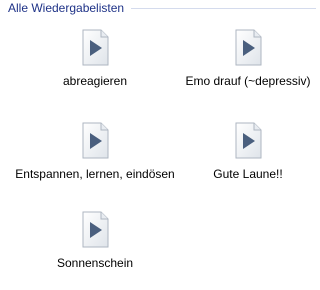 The image size is (320, 290). What do you see at coordinates (95, 68) in the screenshot?
I see `playlist-tile: abreagieren` at bounding box center [95, 68].